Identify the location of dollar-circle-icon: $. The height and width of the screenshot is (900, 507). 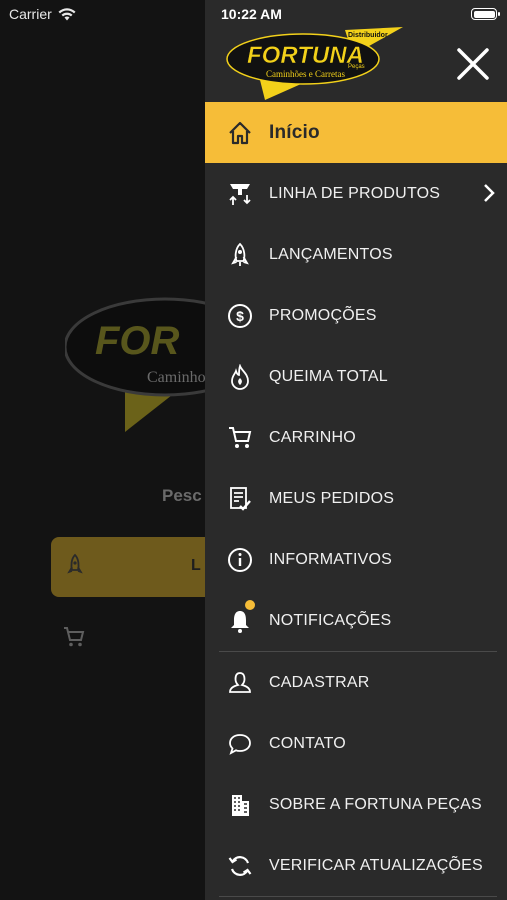
(240, 316).